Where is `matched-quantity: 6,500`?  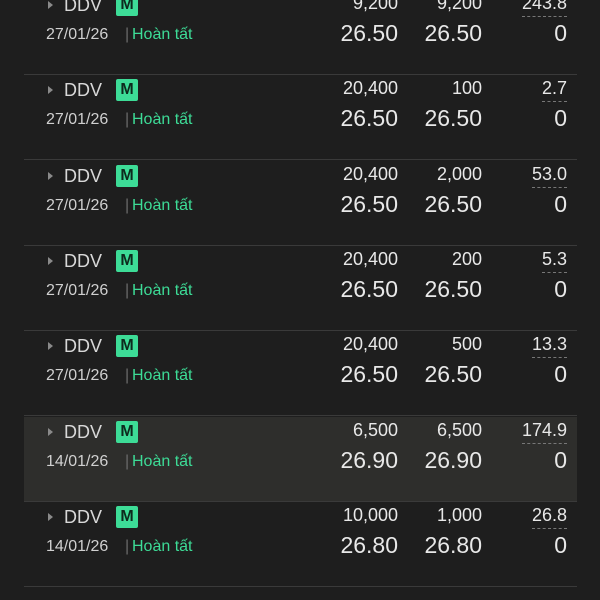
matched-quantity: 6,500 is located at coordinates (459, 429).